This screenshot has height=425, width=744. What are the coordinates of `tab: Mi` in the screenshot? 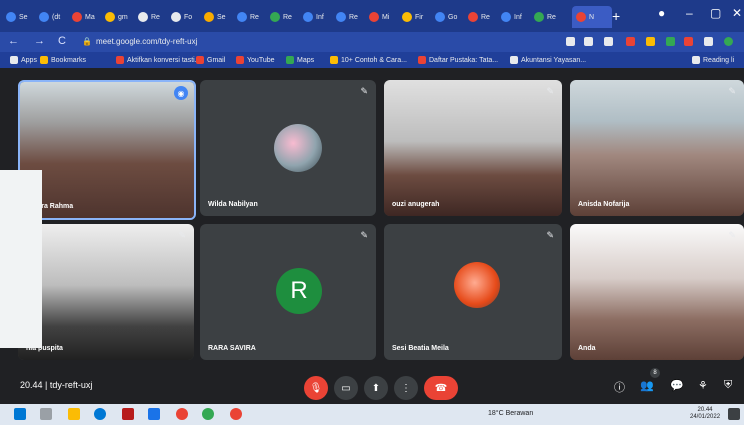 It's located at (384, 17).